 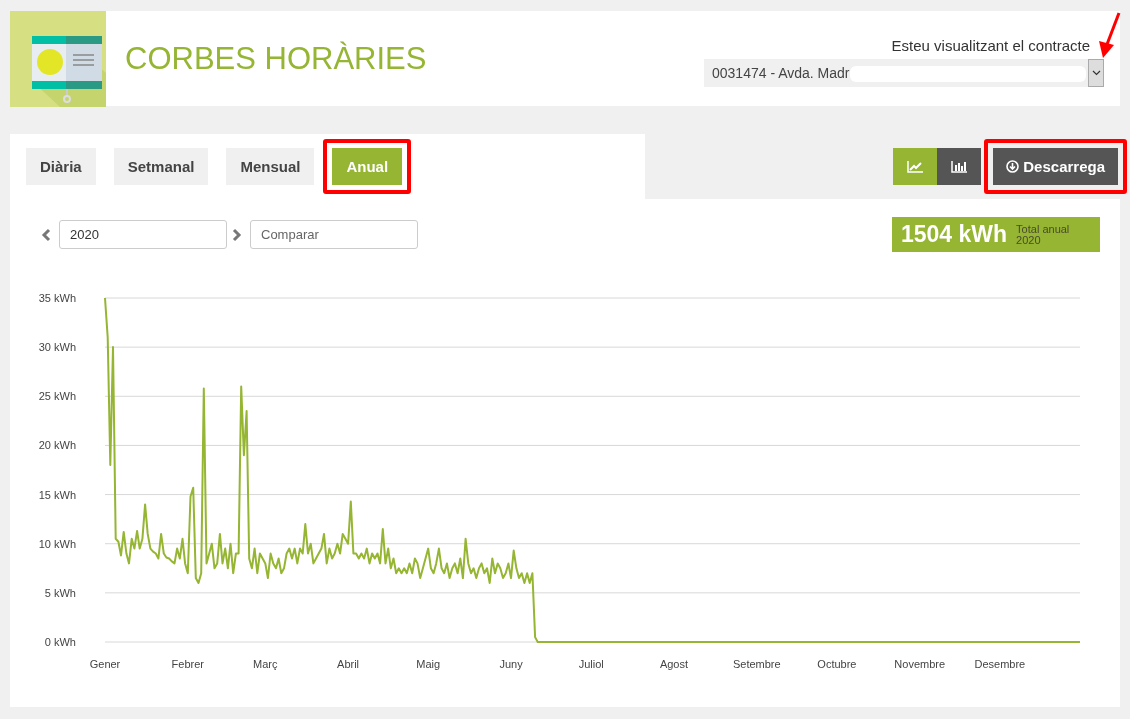 What do you see at coordinates (1013, 166) in the screenshot?
I see `download-icon` at bounding box center [1013, 166].